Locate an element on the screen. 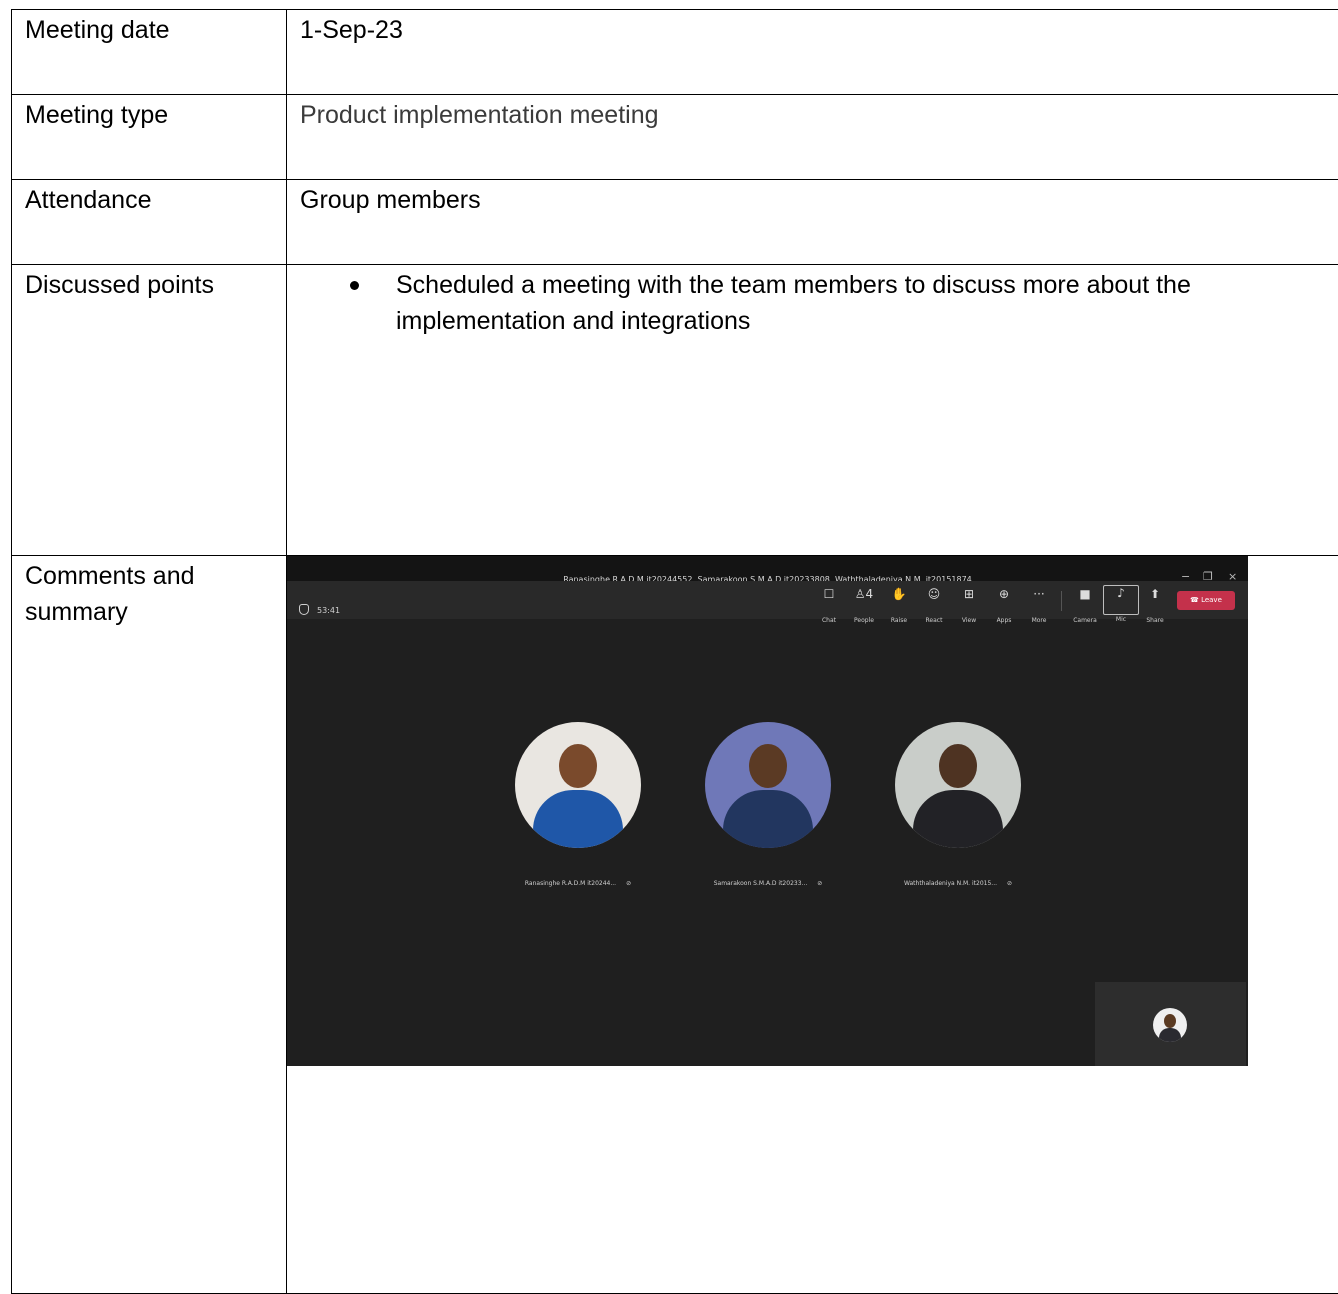 Image resolution: width=1338 pixels, height=1294 pixels. attendance-value: Group members is located at coordinates (812, 222).